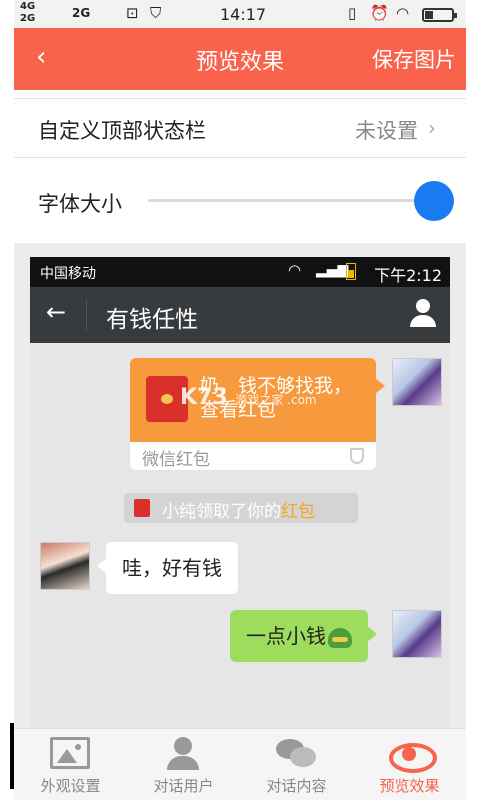 This screenshot has height=800, width=480. What do you see at coordinates (80, 204) in the screenshot?
I see `font-size-label: 字体大小` at bounding box center [80, 204].